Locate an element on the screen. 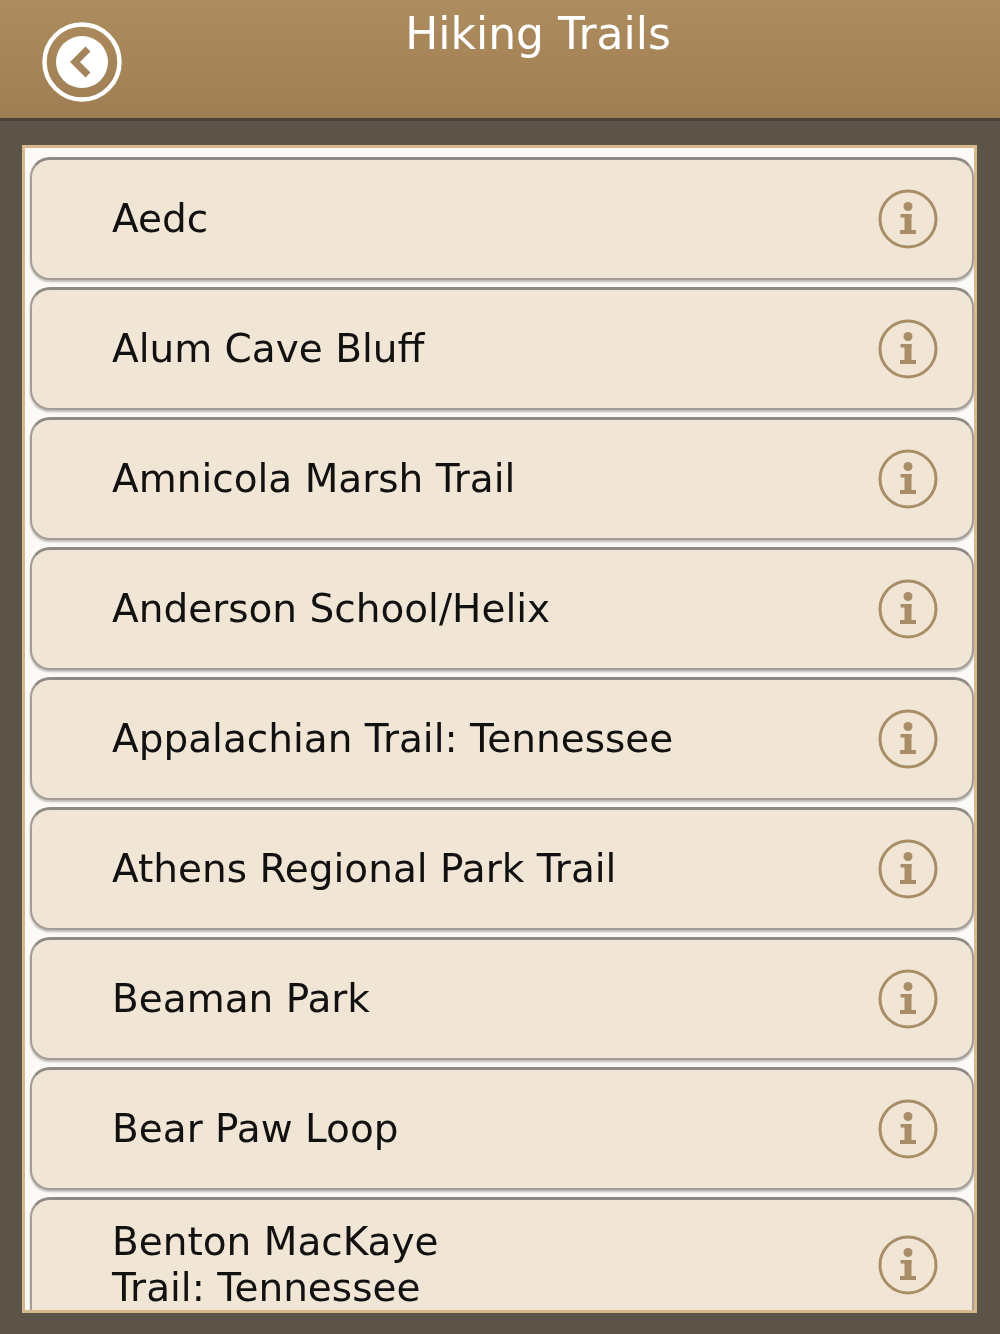 Image resolution: width=1000 pixels, height=1334 pixels. trail-list-item: Beaman Park is located at coordinates (502, 998).